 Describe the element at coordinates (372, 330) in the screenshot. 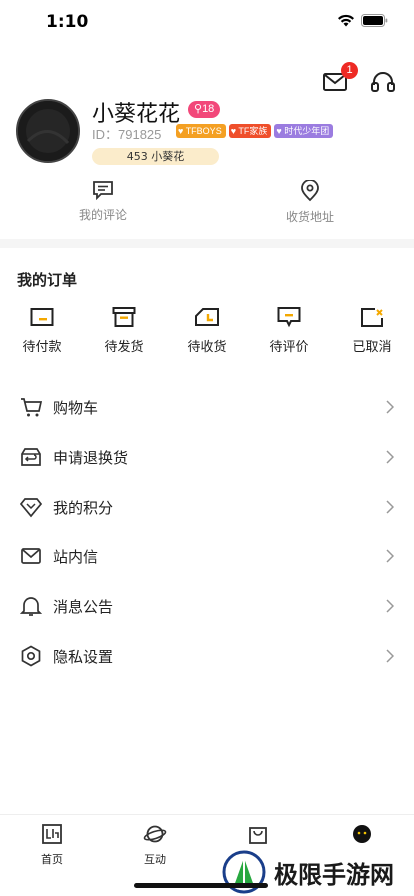

I see `order-cancelled: 已取消` at that location.